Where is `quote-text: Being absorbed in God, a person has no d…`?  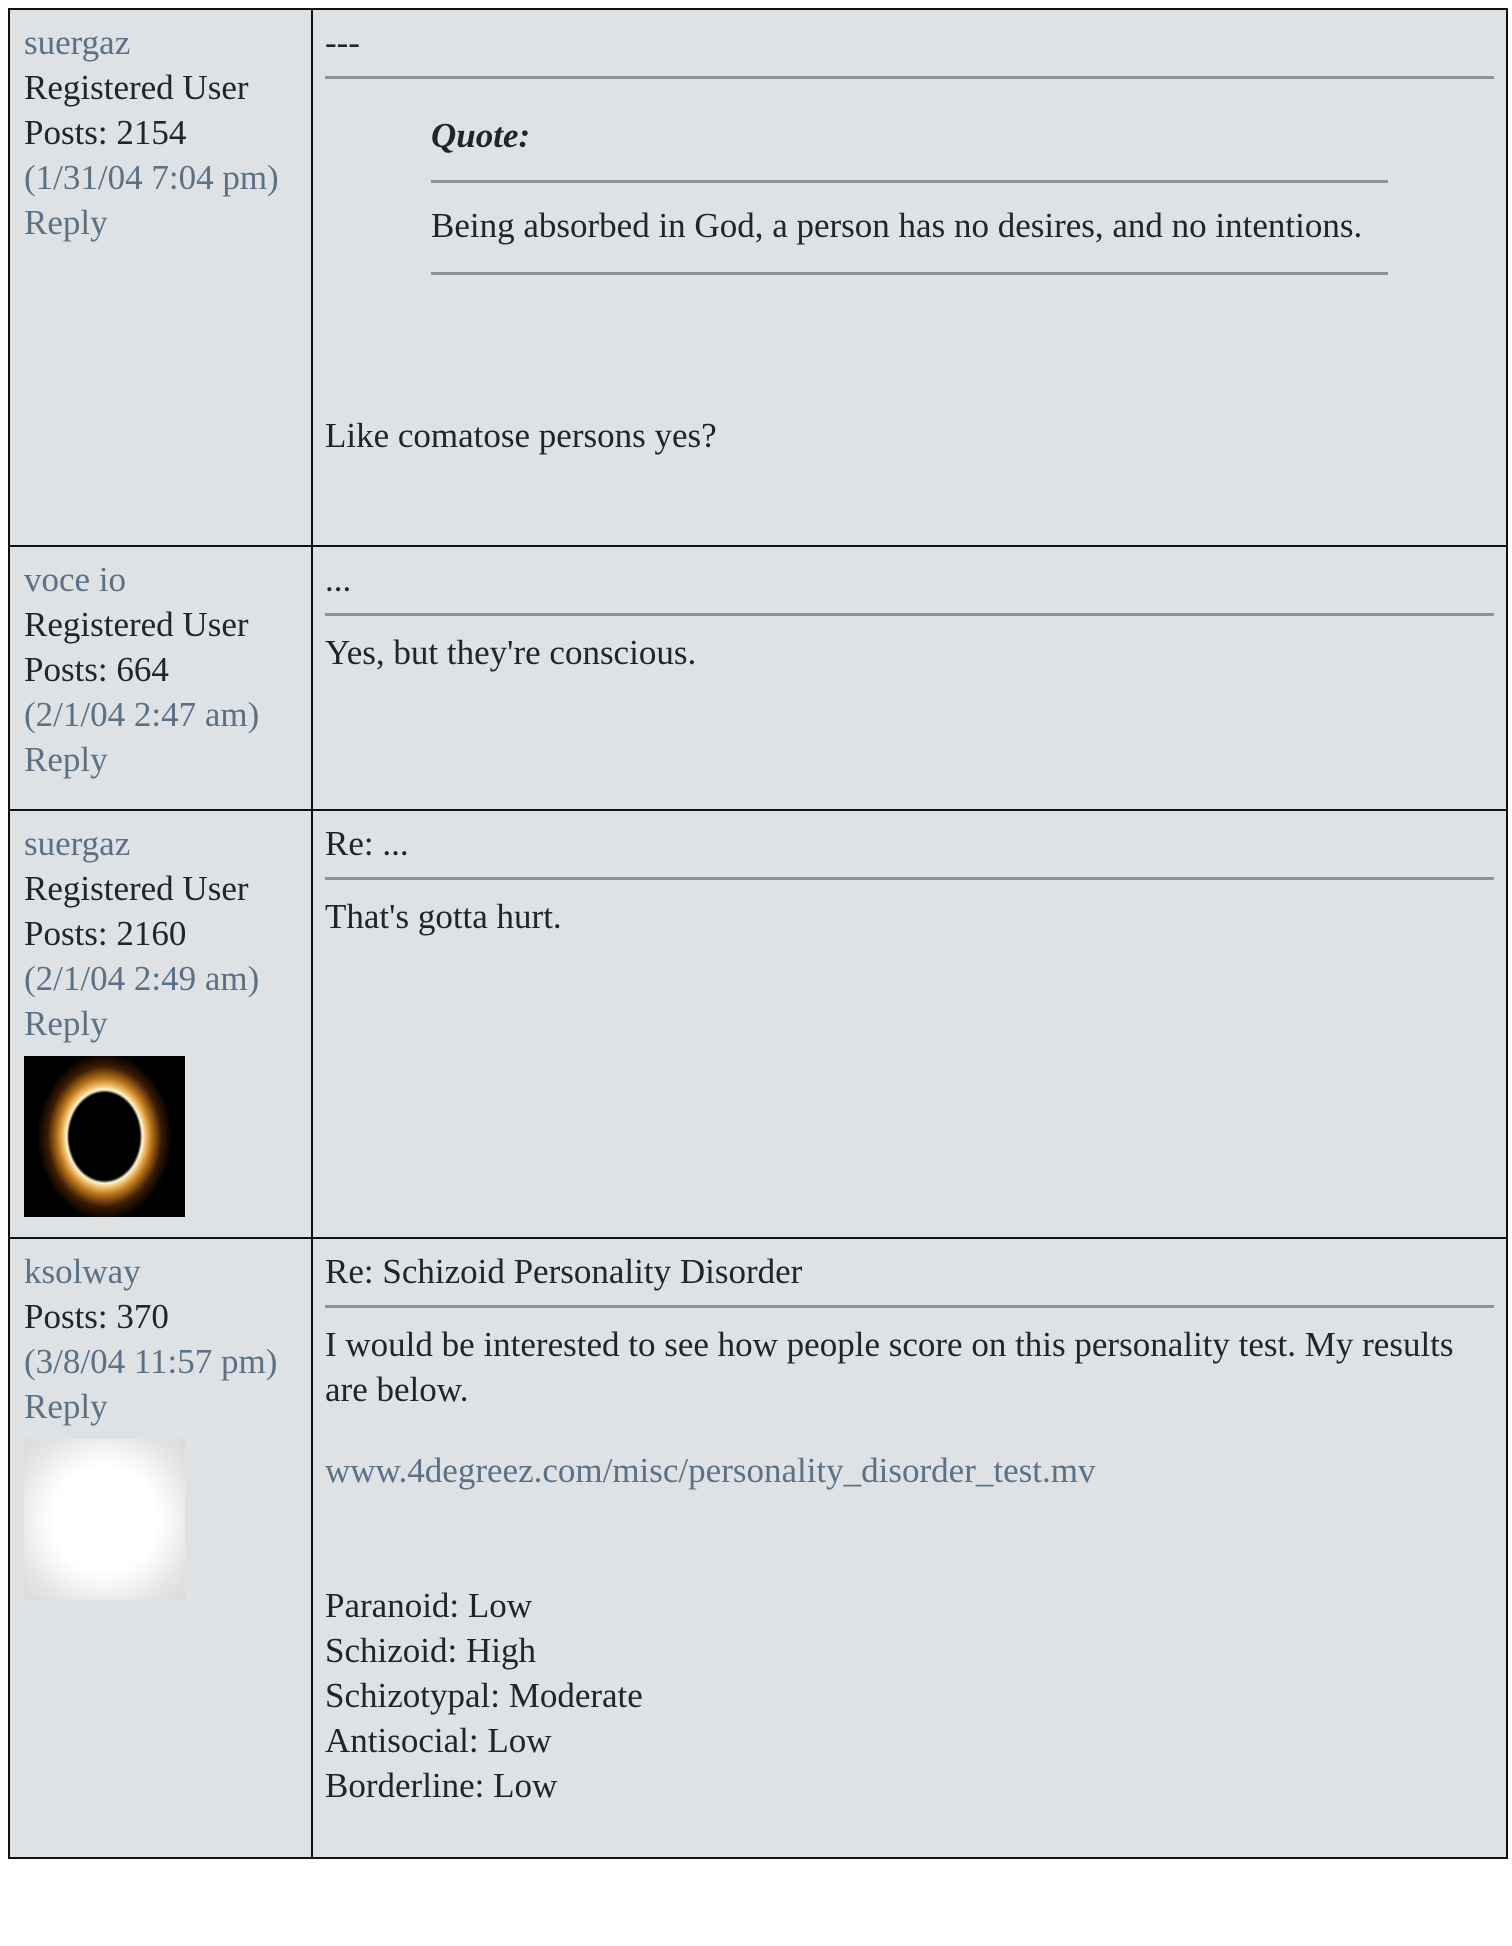
quote-text: Being absorbed in God, a person has no d… is located at coordinates (897, 225).